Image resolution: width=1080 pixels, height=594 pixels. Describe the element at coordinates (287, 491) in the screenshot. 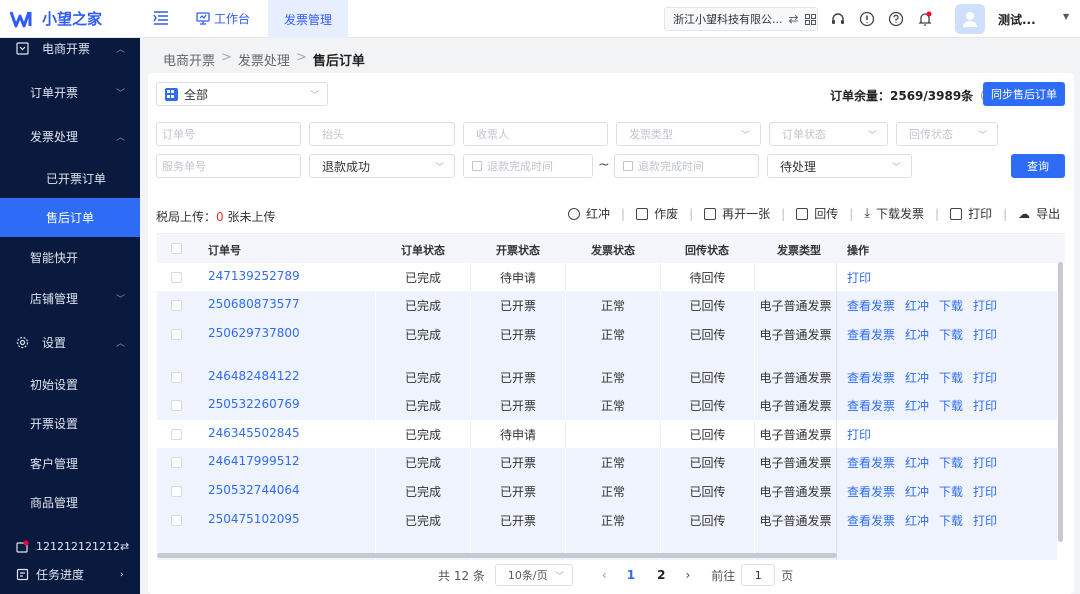

I see `cell-order-no: 250532744064` at that location.